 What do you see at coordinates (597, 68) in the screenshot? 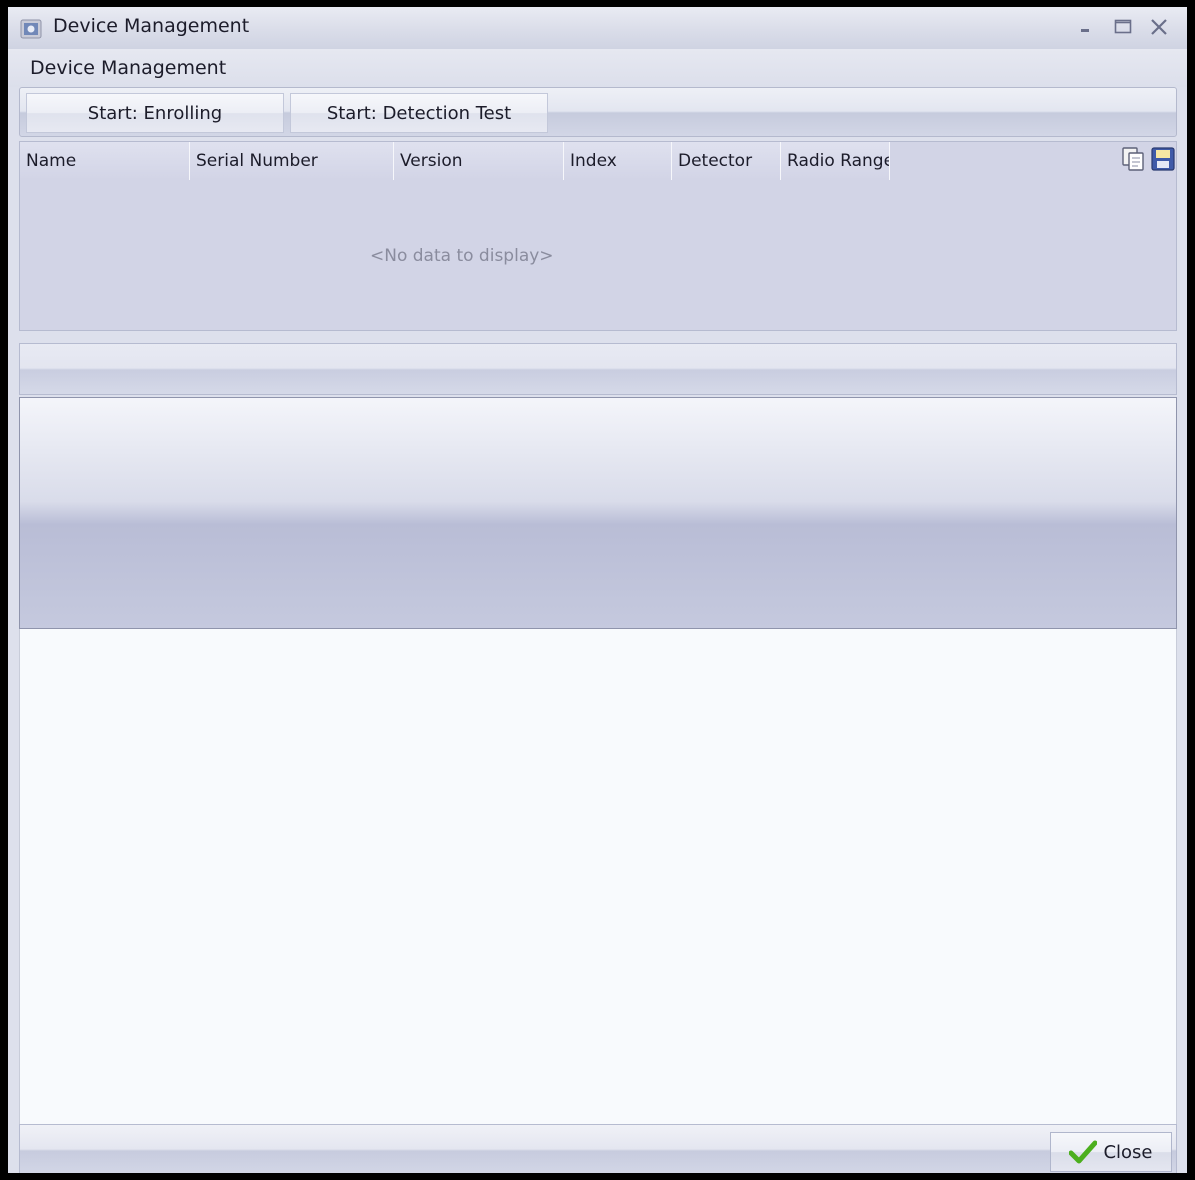
I see `header-strip: Device Management` at bounding box center [597, 68].